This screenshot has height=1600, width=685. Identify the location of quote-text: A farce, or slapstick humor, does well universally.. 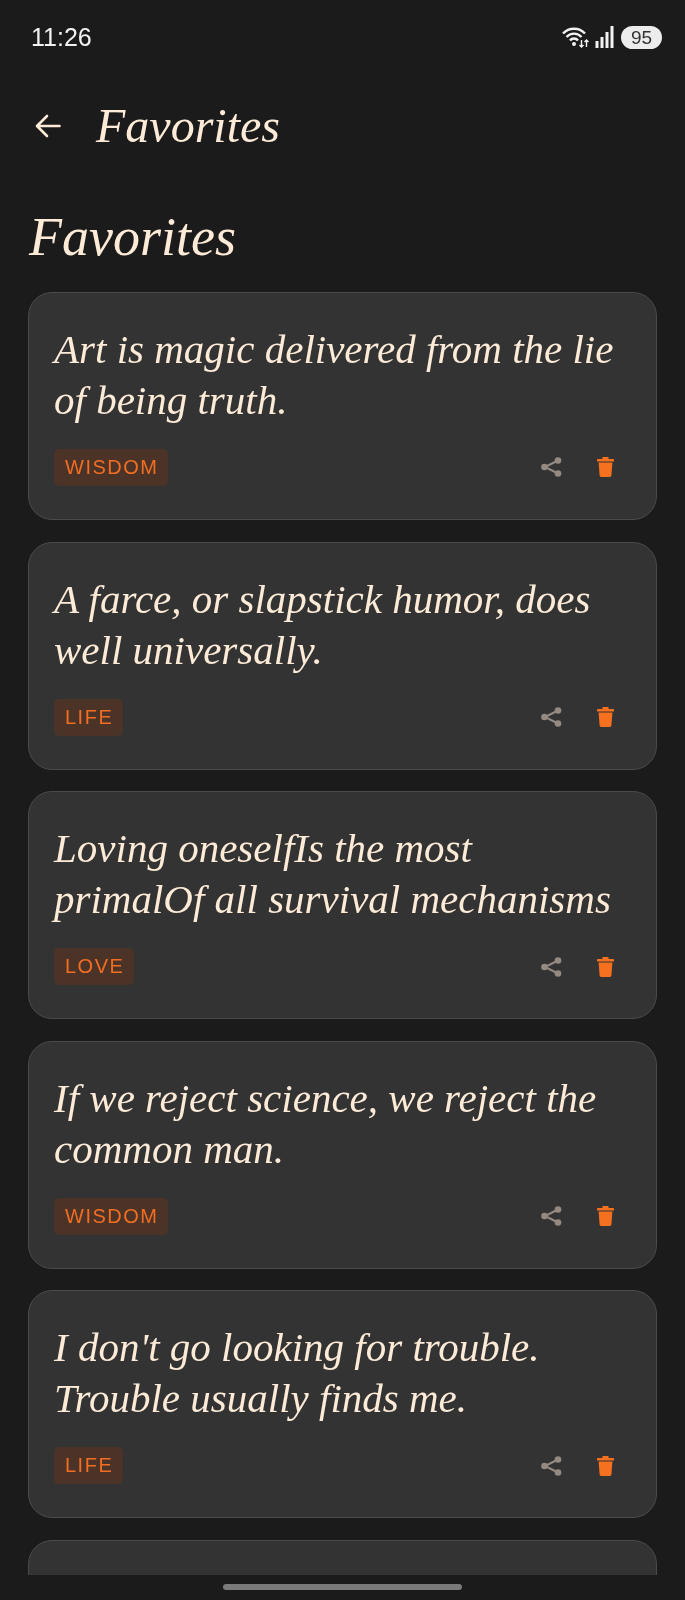
(323, 624).